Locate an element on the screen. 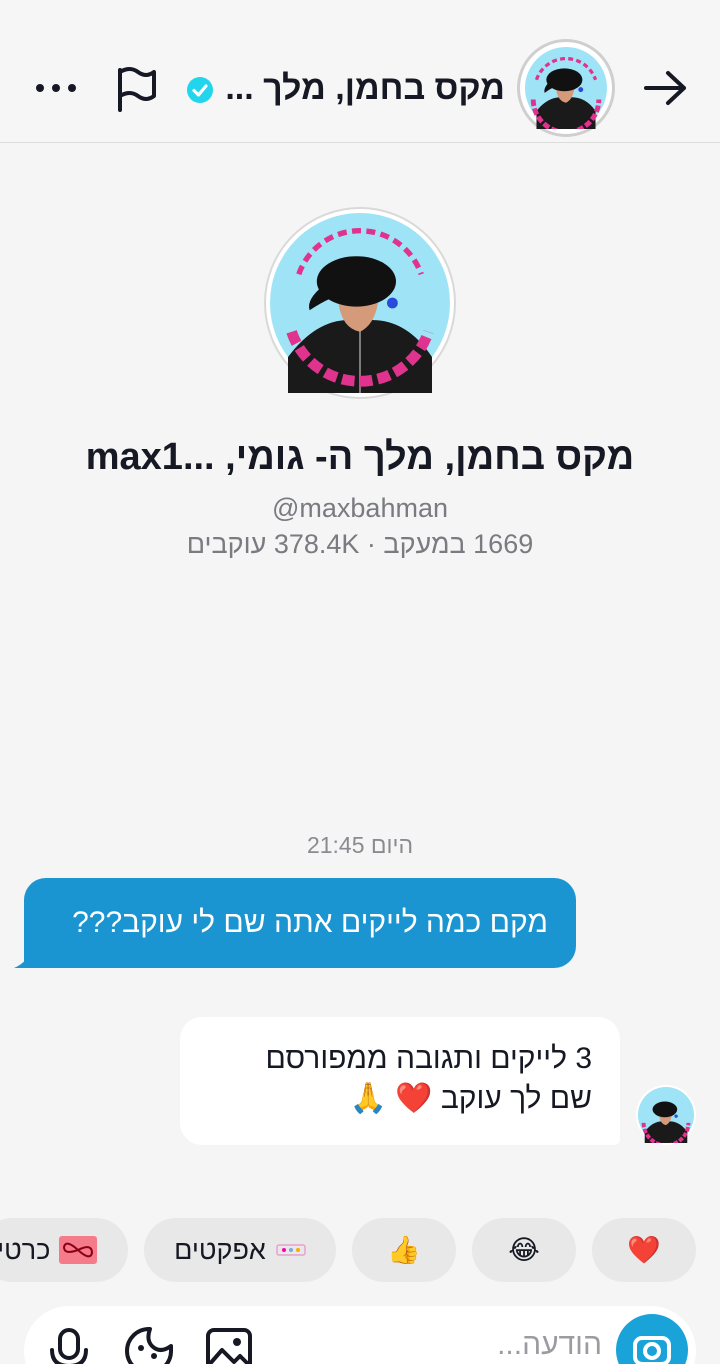 This screenshot has height=1364, width=720. cards-button: כרטיס is located at coordinates (64, 1250).